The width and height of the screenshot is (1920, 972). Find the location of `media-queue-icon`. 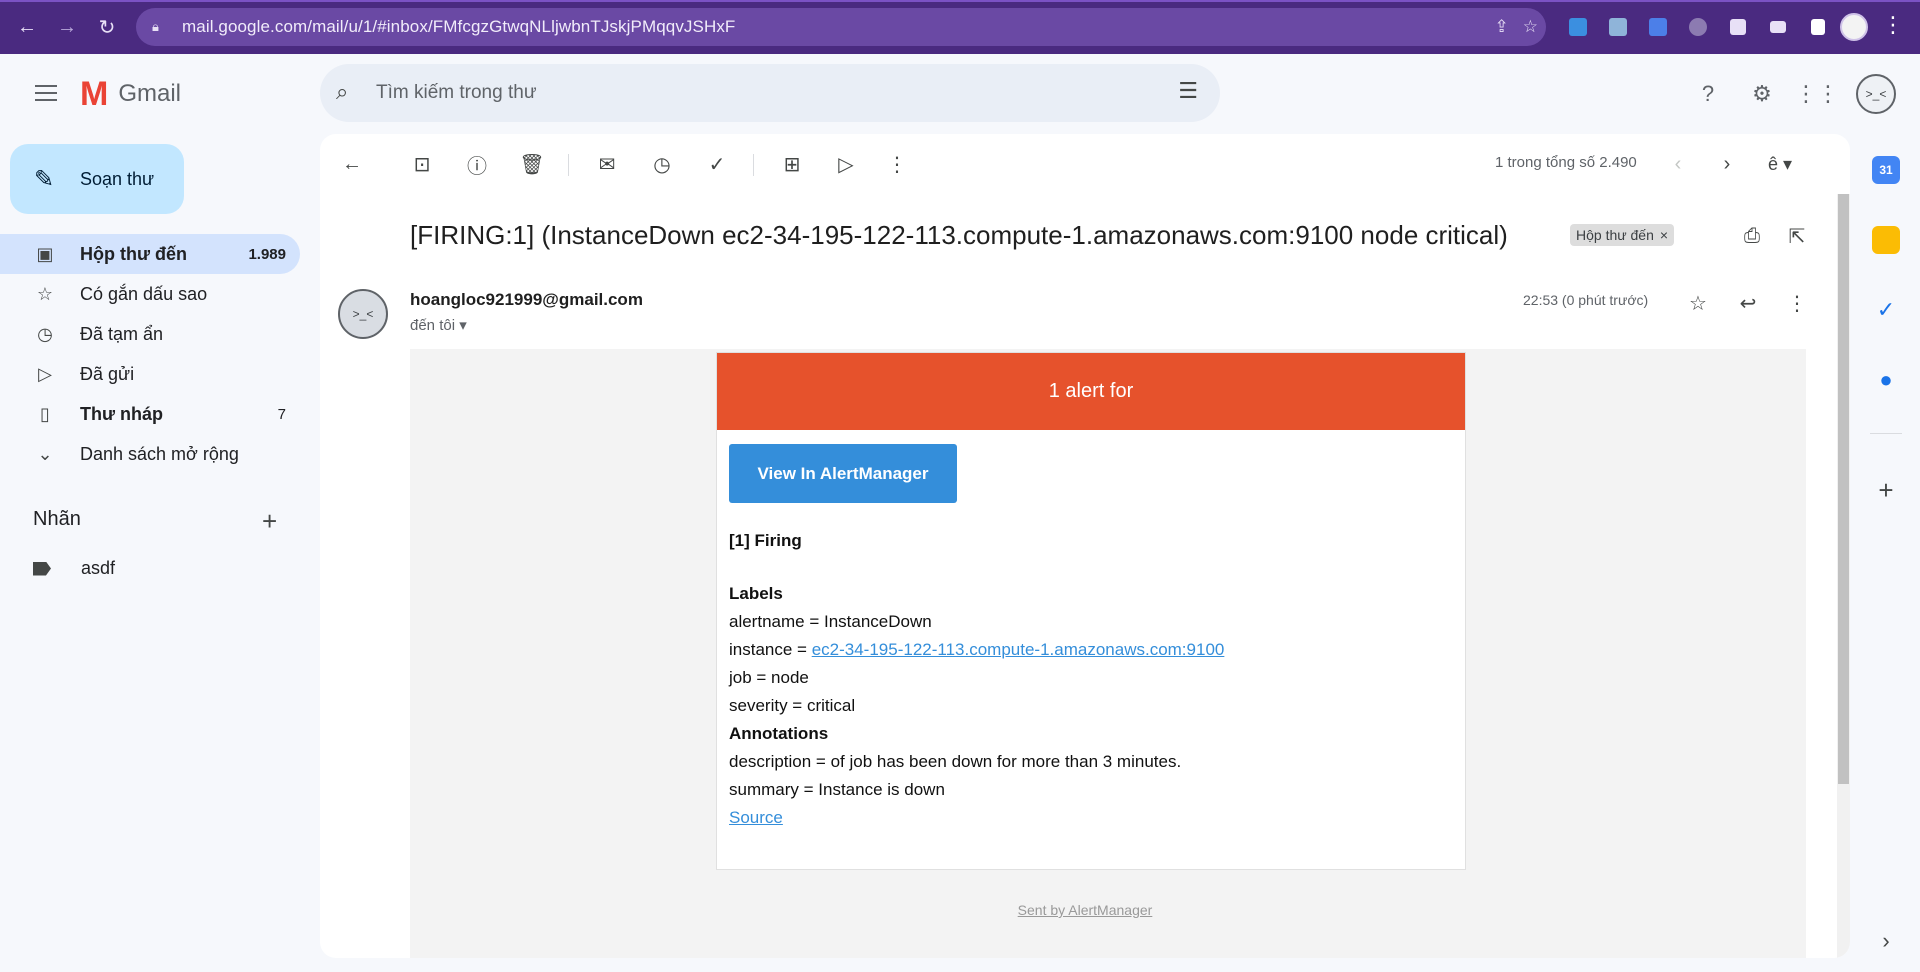

media-queue-icon is located at coordinates (1778, 27).